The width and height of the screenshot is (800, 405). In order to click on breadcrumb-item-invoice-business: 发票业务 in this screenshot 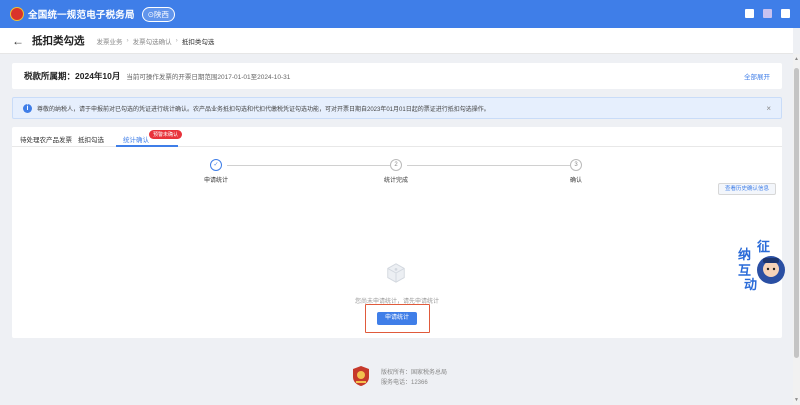, I will do `click(110, 41)`.